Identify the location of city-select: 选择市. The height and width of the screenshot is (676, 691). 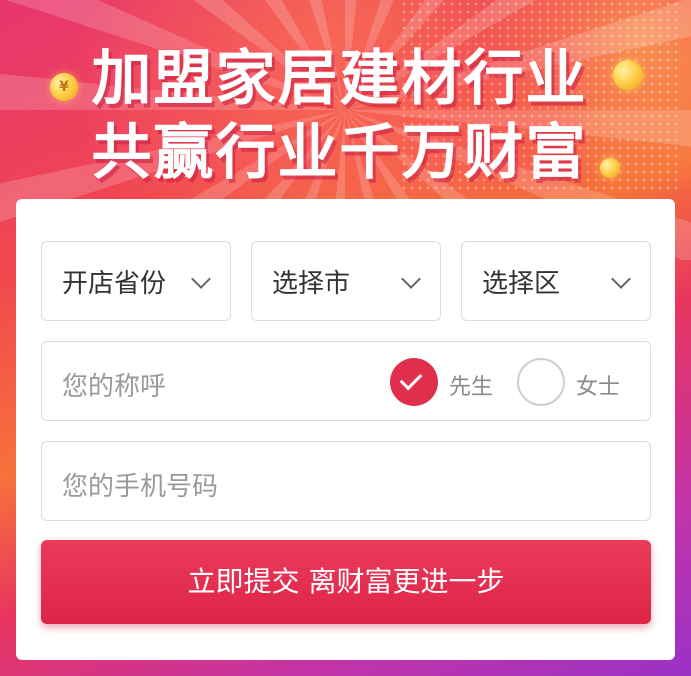
(346, 281).